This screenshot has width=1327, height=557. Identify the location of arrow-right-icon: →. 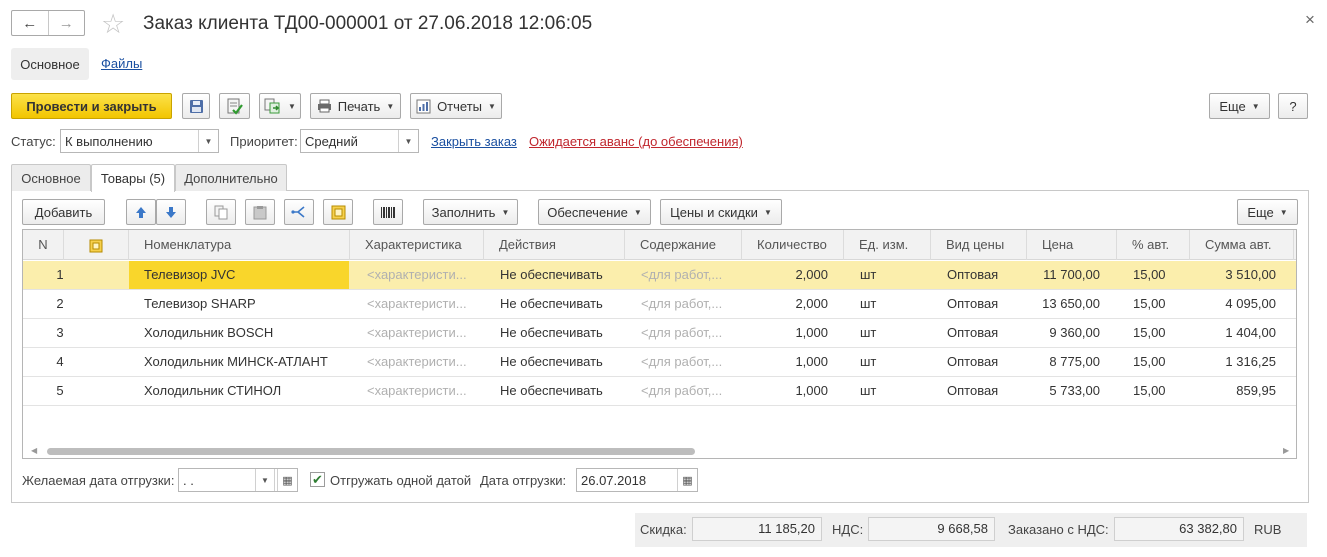
(66, 23).